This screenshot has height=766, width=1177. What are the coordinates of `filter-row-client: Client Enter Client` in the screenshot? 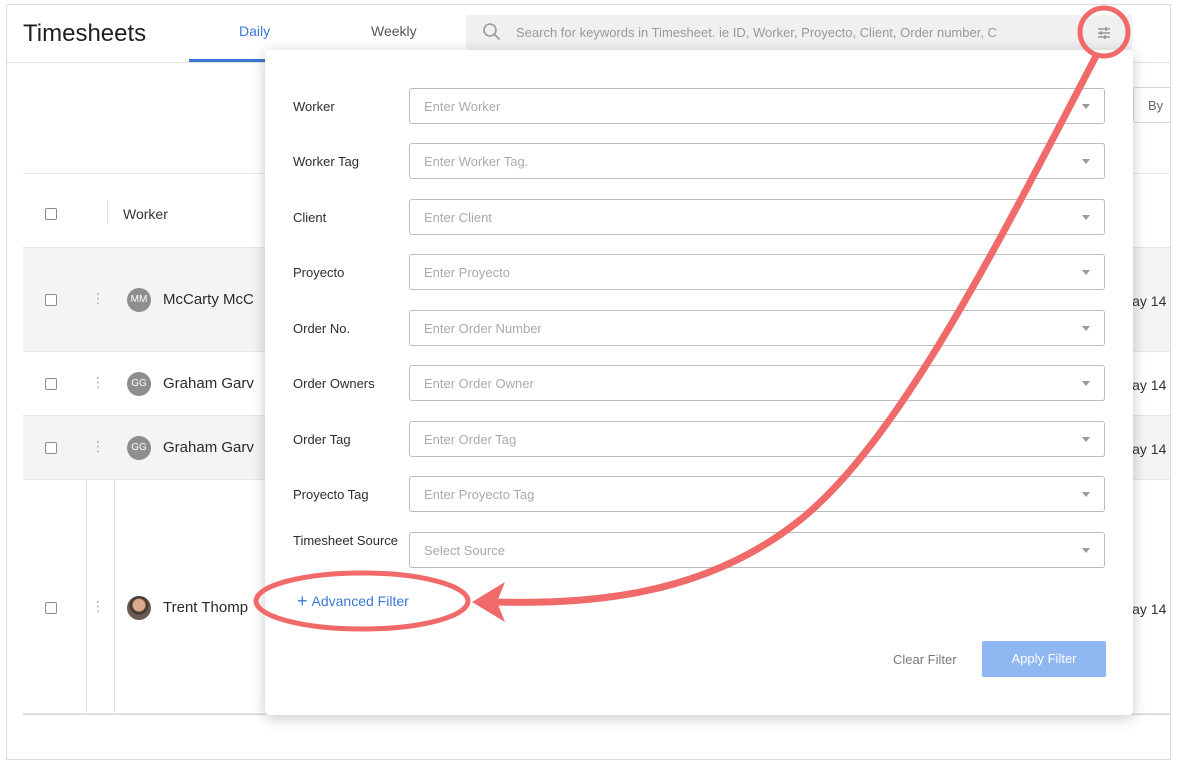 It's located at (699, 217).